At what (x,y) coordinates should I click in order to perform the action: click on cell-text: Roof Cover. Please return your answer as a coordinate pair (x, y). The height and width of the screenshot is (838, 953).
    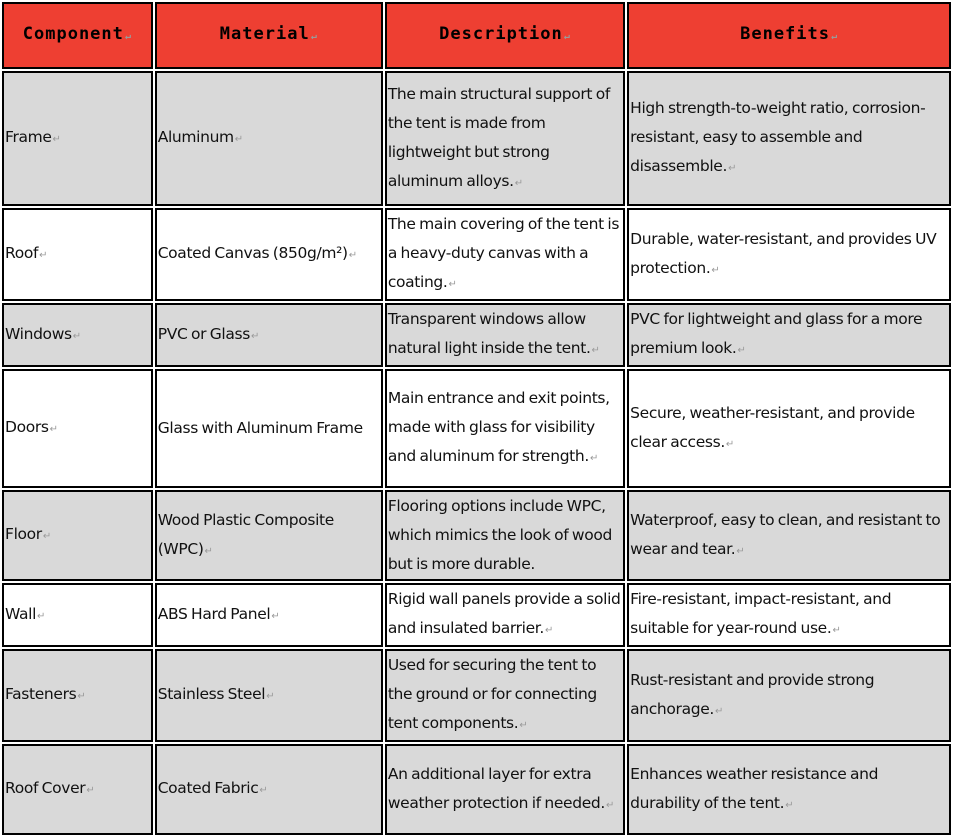
    Looking at the image, I should click on (45, 788).